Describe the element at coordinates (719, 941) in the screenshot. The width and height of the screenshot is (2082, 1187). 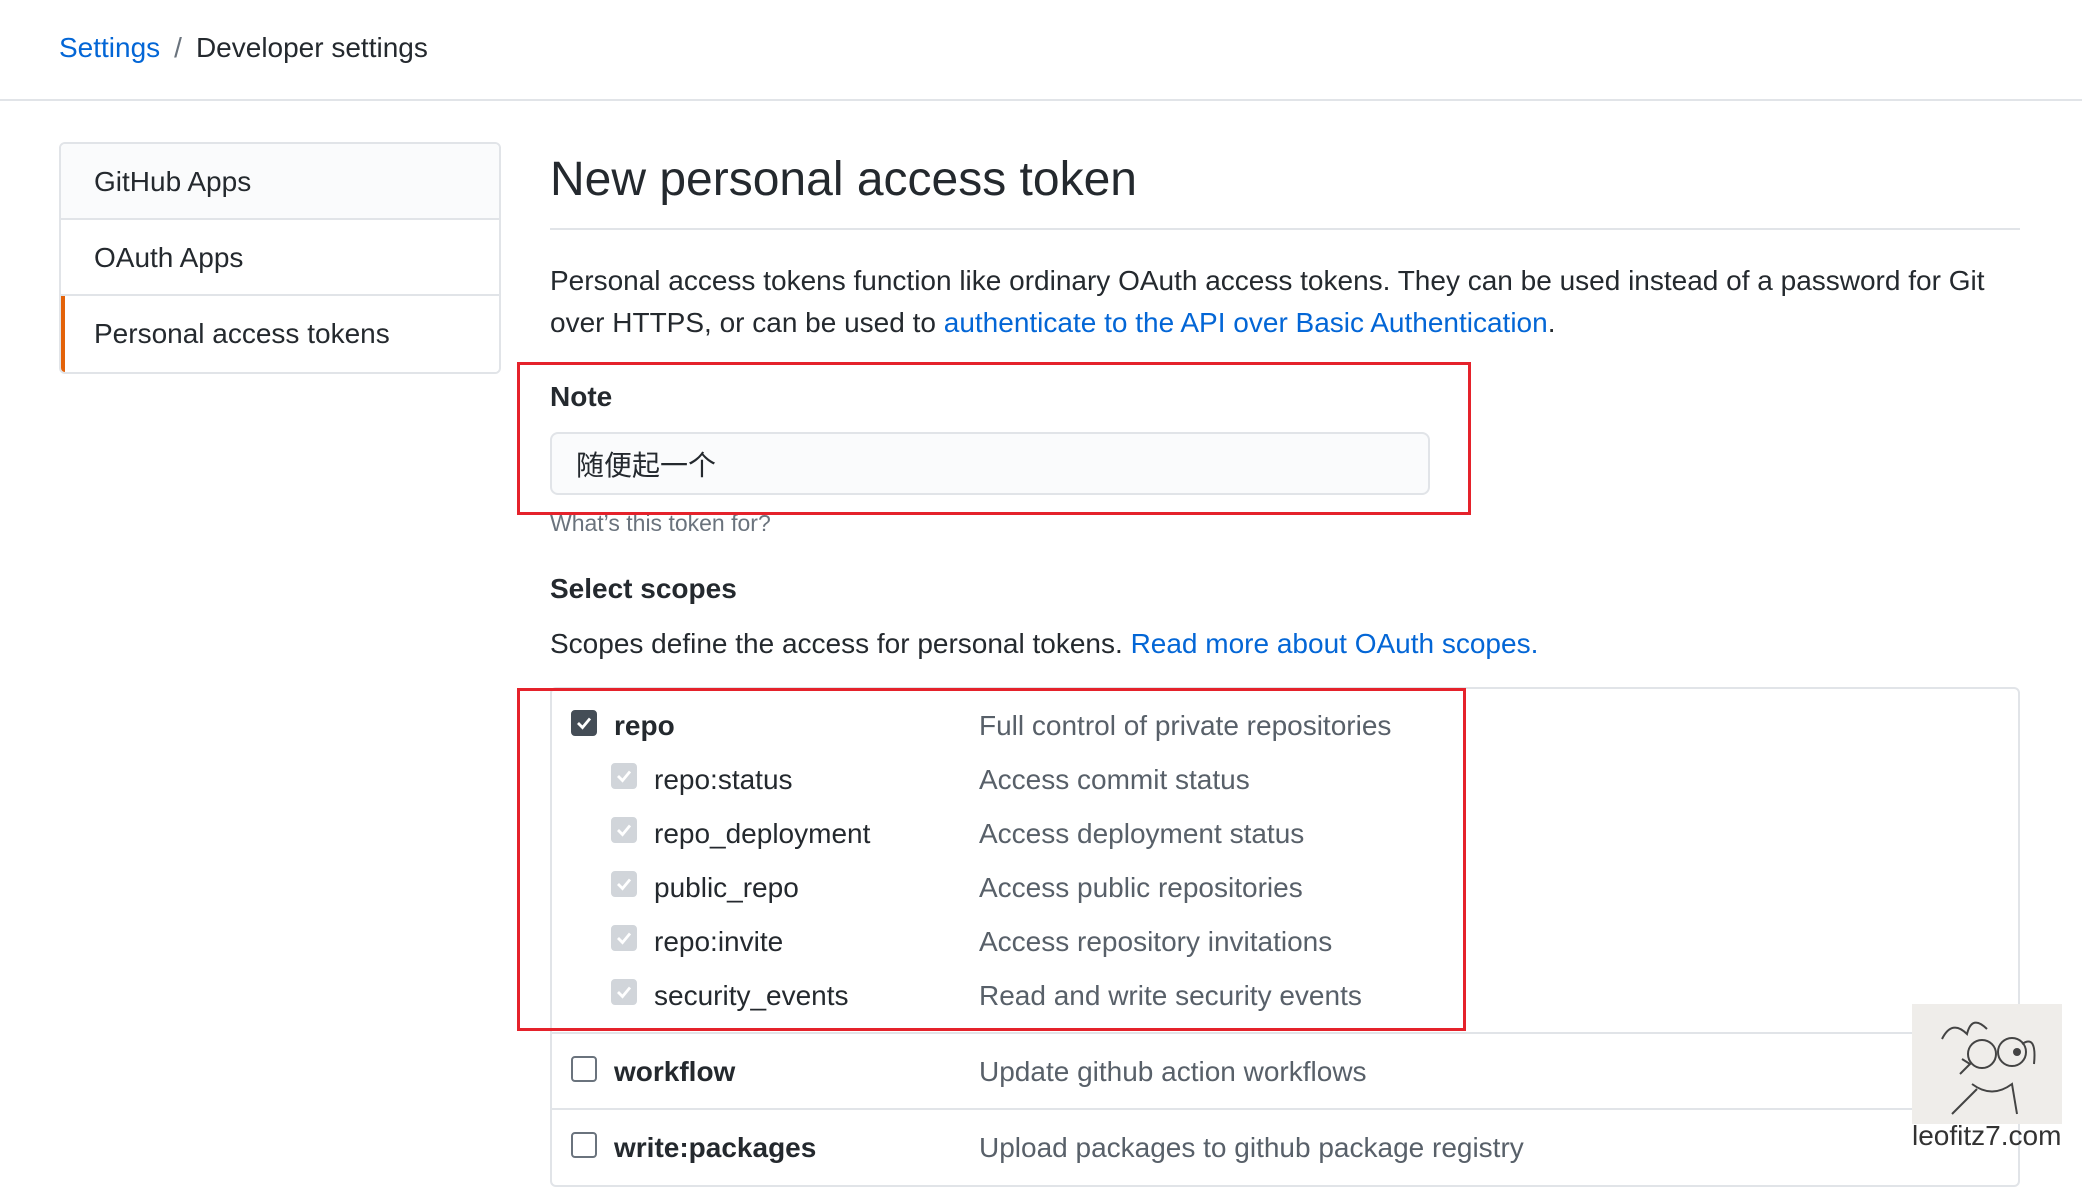
I see `scope-name: repo:invite` at that location.